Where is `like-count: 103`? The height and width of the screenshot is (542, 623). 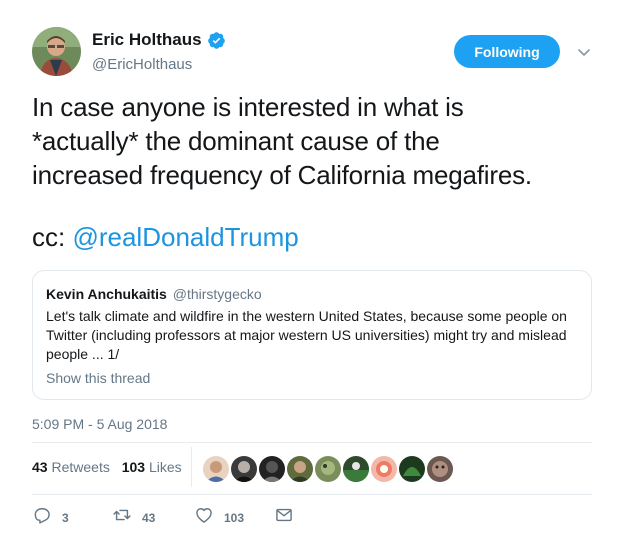 like-count: 103 is located at coordinates (133, 467).